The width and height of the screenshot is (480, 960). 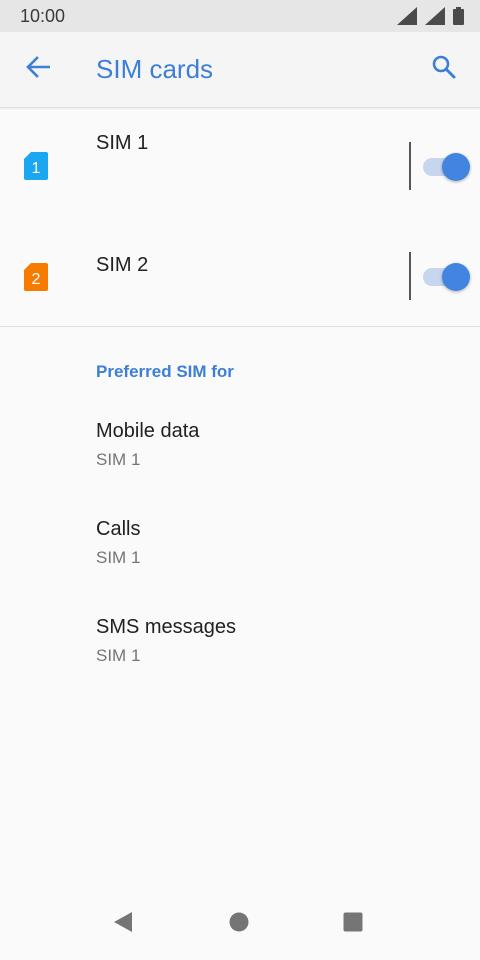 I want to click on sim-card-icon: 1, so click(x=36, y=166).